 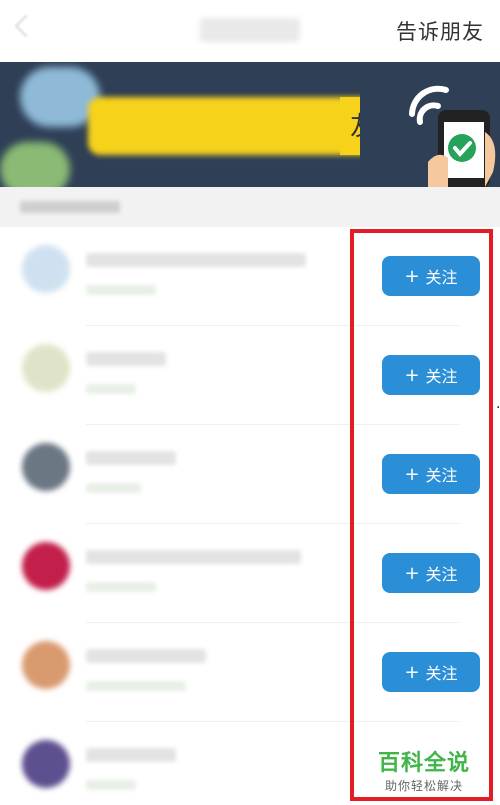 What do you see at coordinates (250, 207) in the screenshot?
I see `section-header-blurred` at bounding box center [250, 207].